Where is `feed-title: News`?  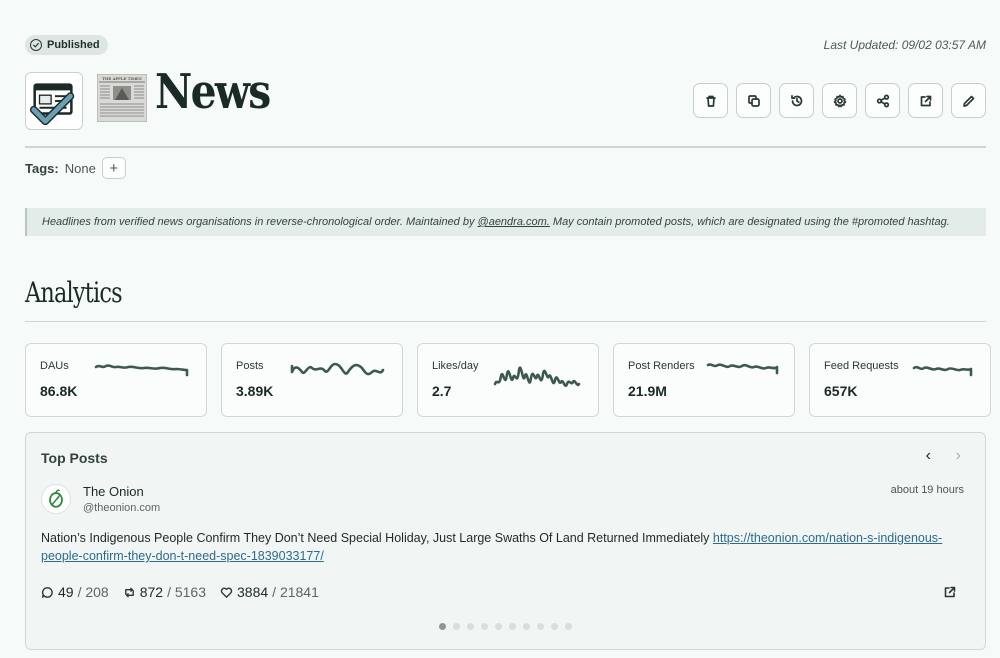
feed-title: News is located at coordinates (213, 92).